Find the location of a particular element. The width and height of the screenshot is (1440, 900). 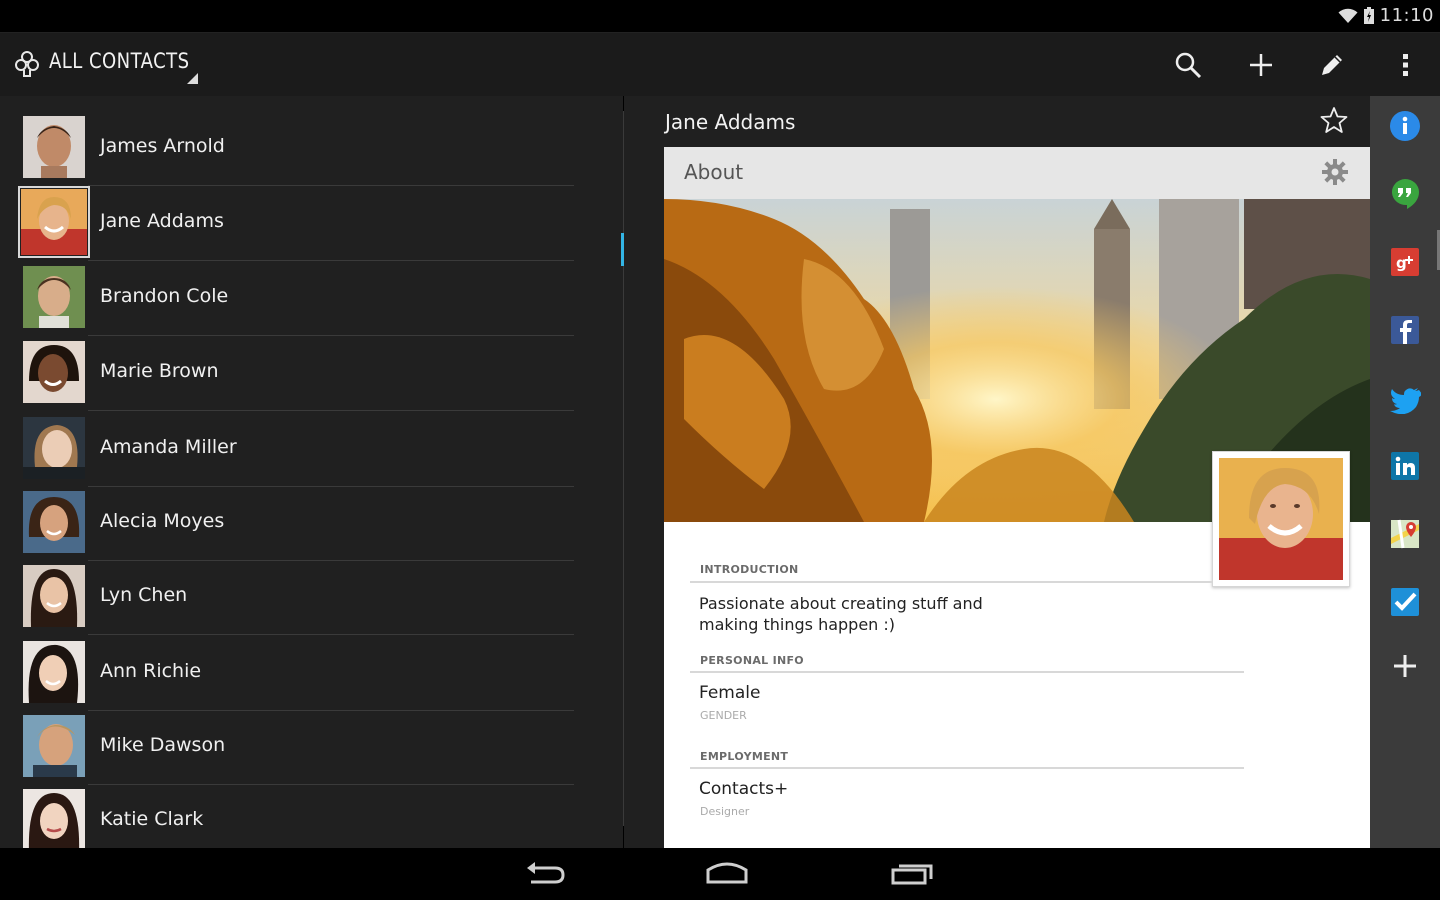

contact-row-amanda-miller: Amanda Miller is located at coordinates (287, 449).